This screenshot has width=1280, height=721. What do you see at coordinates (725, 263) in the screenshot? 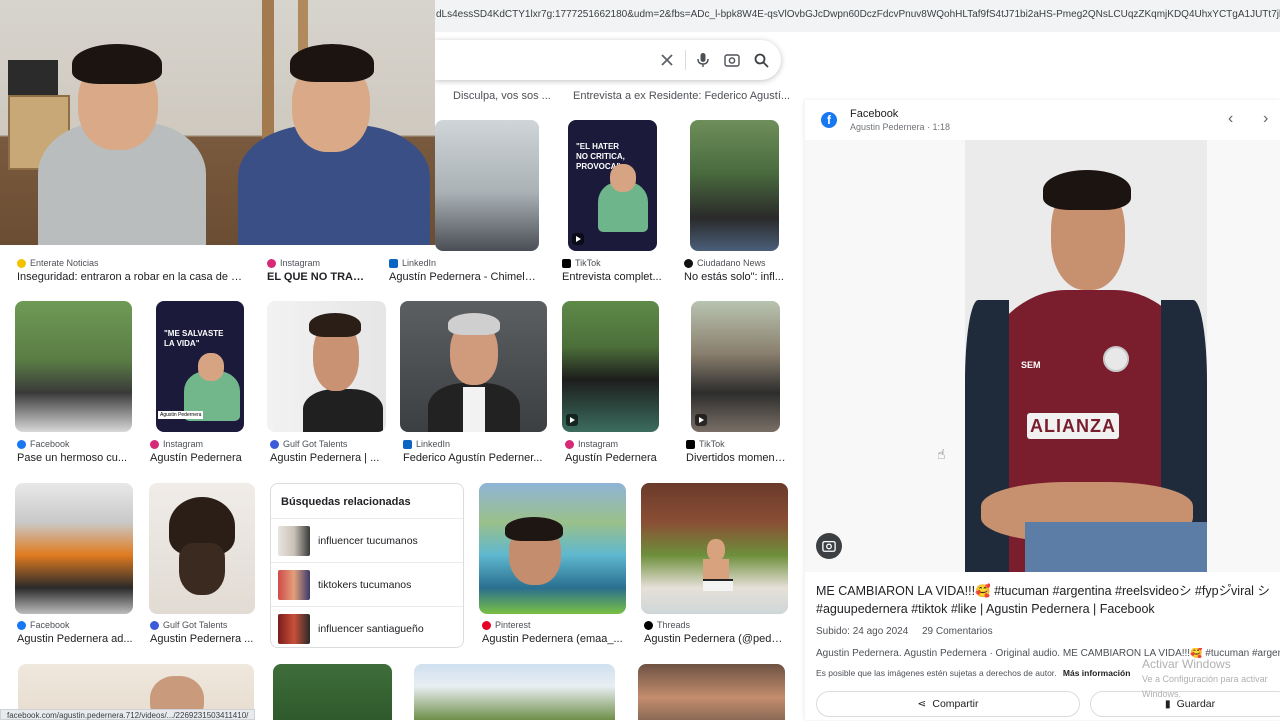
I see `result-source: Ciudadano News` at bounding box center [725, 263].